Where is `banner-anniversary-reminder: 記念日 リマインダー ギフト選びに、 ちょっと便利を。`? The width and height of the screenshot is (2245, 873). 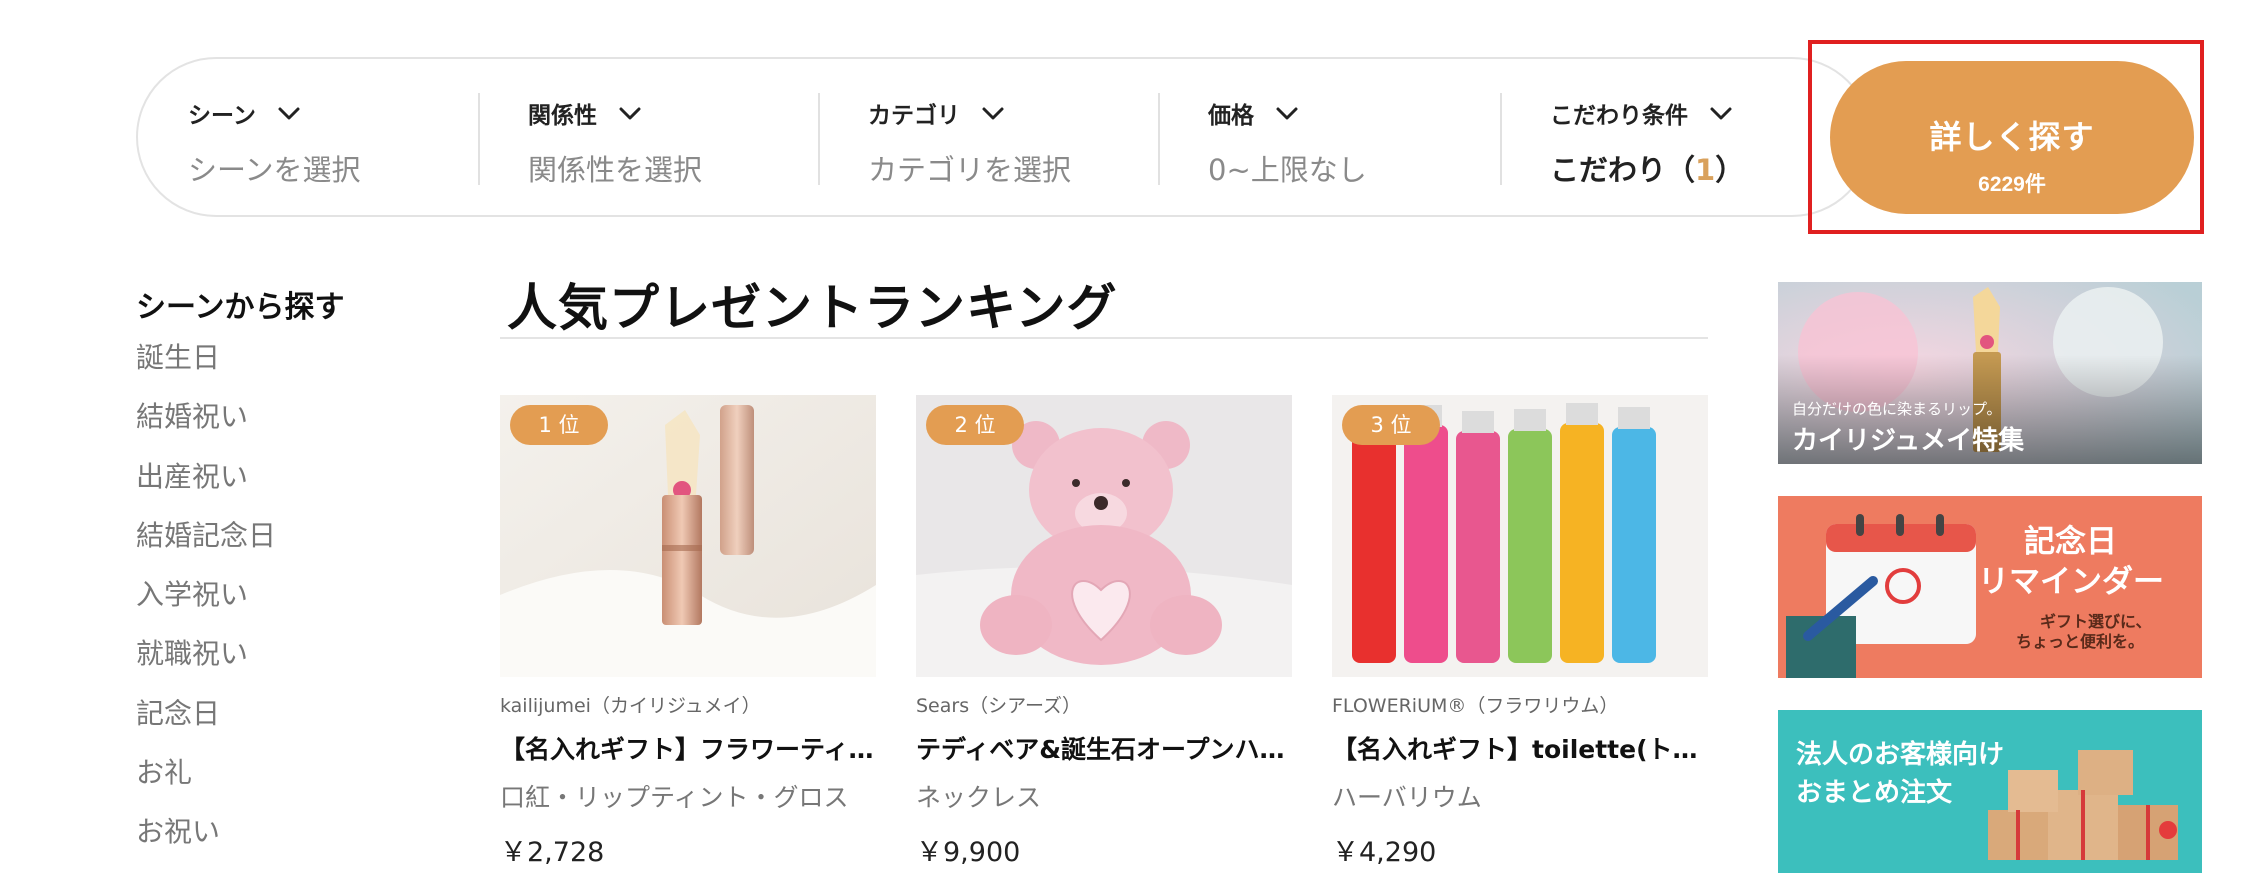 banner-anniversary-reminder: 記念日 リマインダー ギフト選びに、 ちょっと便利を。 is located at coordinates (1990, 587).